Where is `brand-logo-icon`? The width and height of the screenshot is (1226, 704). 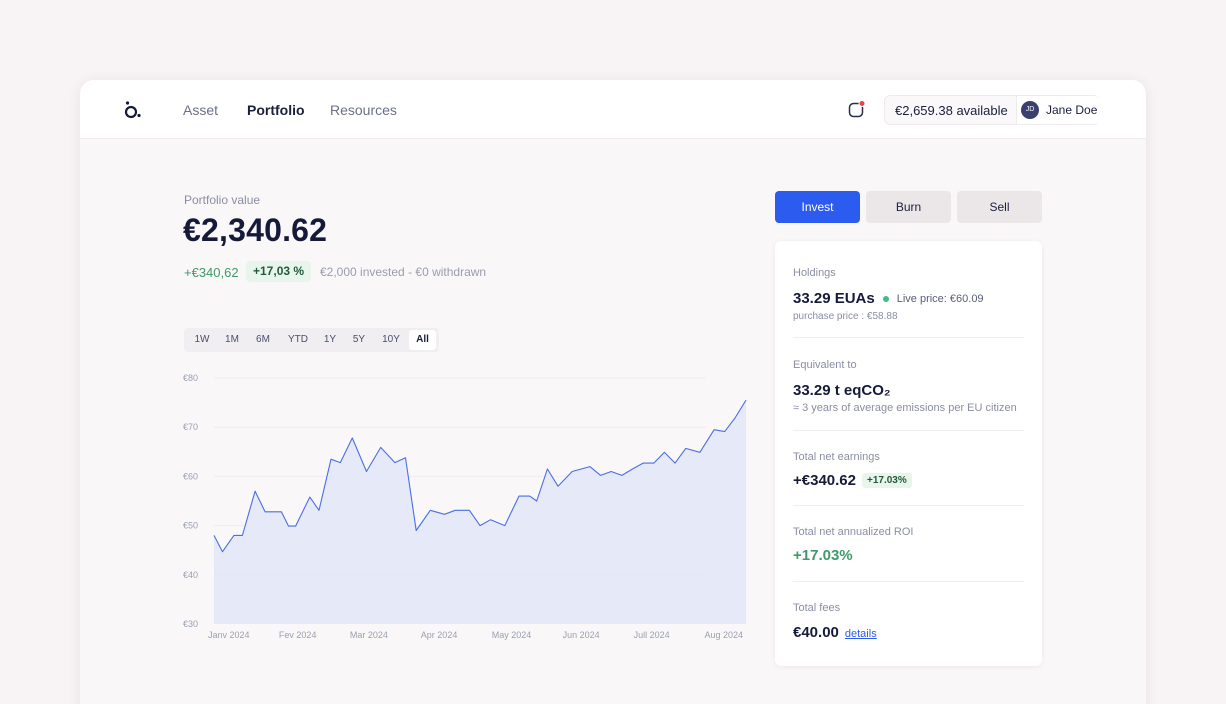 brand-logo-icon is located at coordinates (133, 110).